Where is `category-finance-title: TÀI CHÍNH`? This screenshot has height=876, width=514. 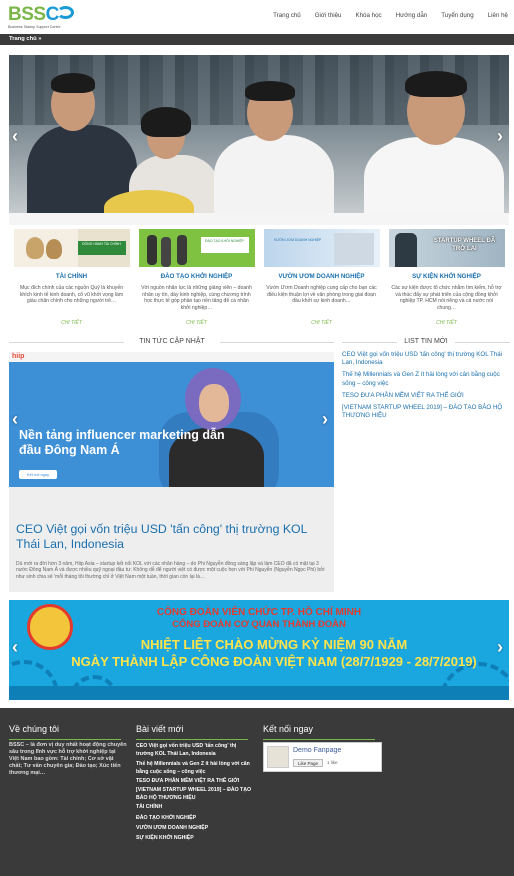 category-finance-title: TÀI CHÍNH is located at coordinates (71, 276).